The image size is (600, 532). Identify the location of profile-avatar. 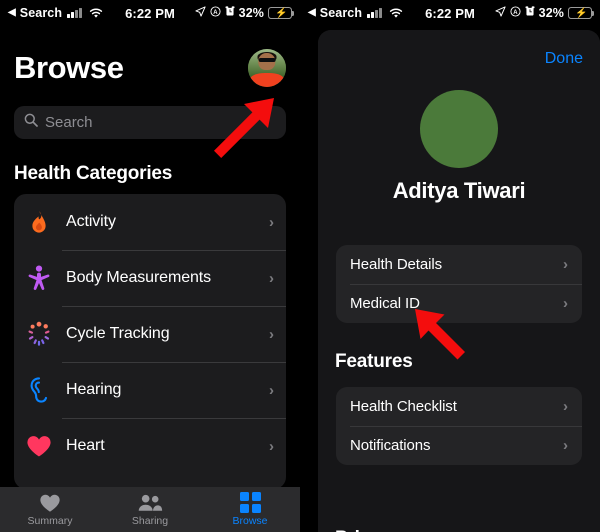
(267, 68).